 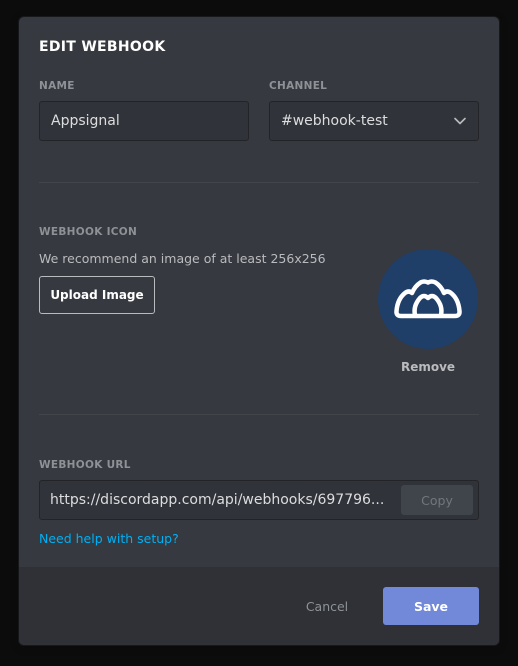 I want to click on channel-select: #webhook-test, so click(x=374, y=121).